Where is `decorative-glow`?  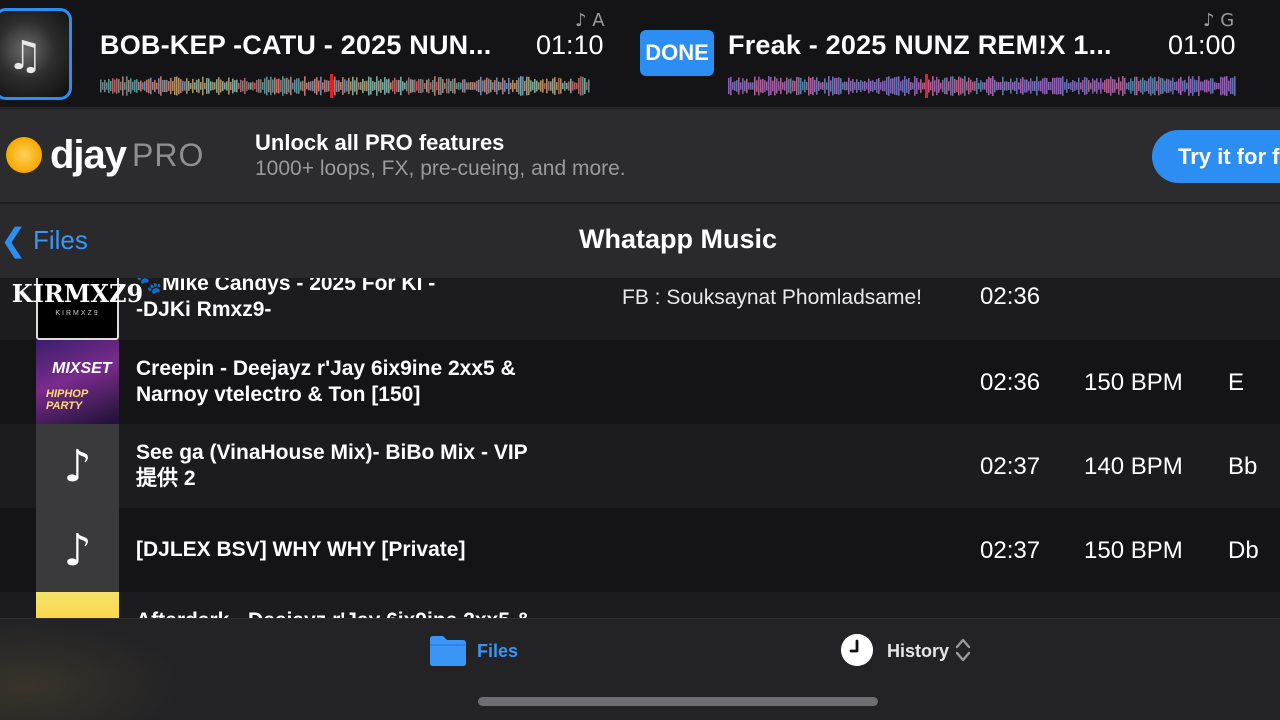 decorative-glow is located at coordinates (90, 670).